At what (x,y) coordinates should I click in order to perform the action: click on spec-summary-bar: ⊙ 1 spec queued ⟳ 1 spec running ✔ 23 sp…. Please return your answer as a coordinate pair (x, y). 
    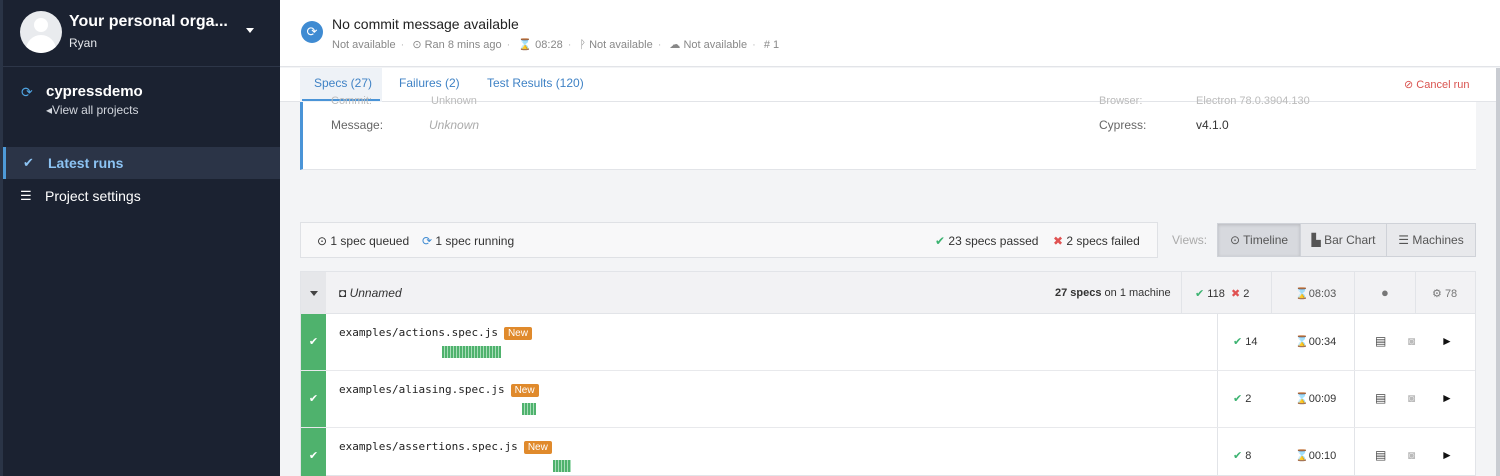
    Looking at the image, I should click on (729, 240).